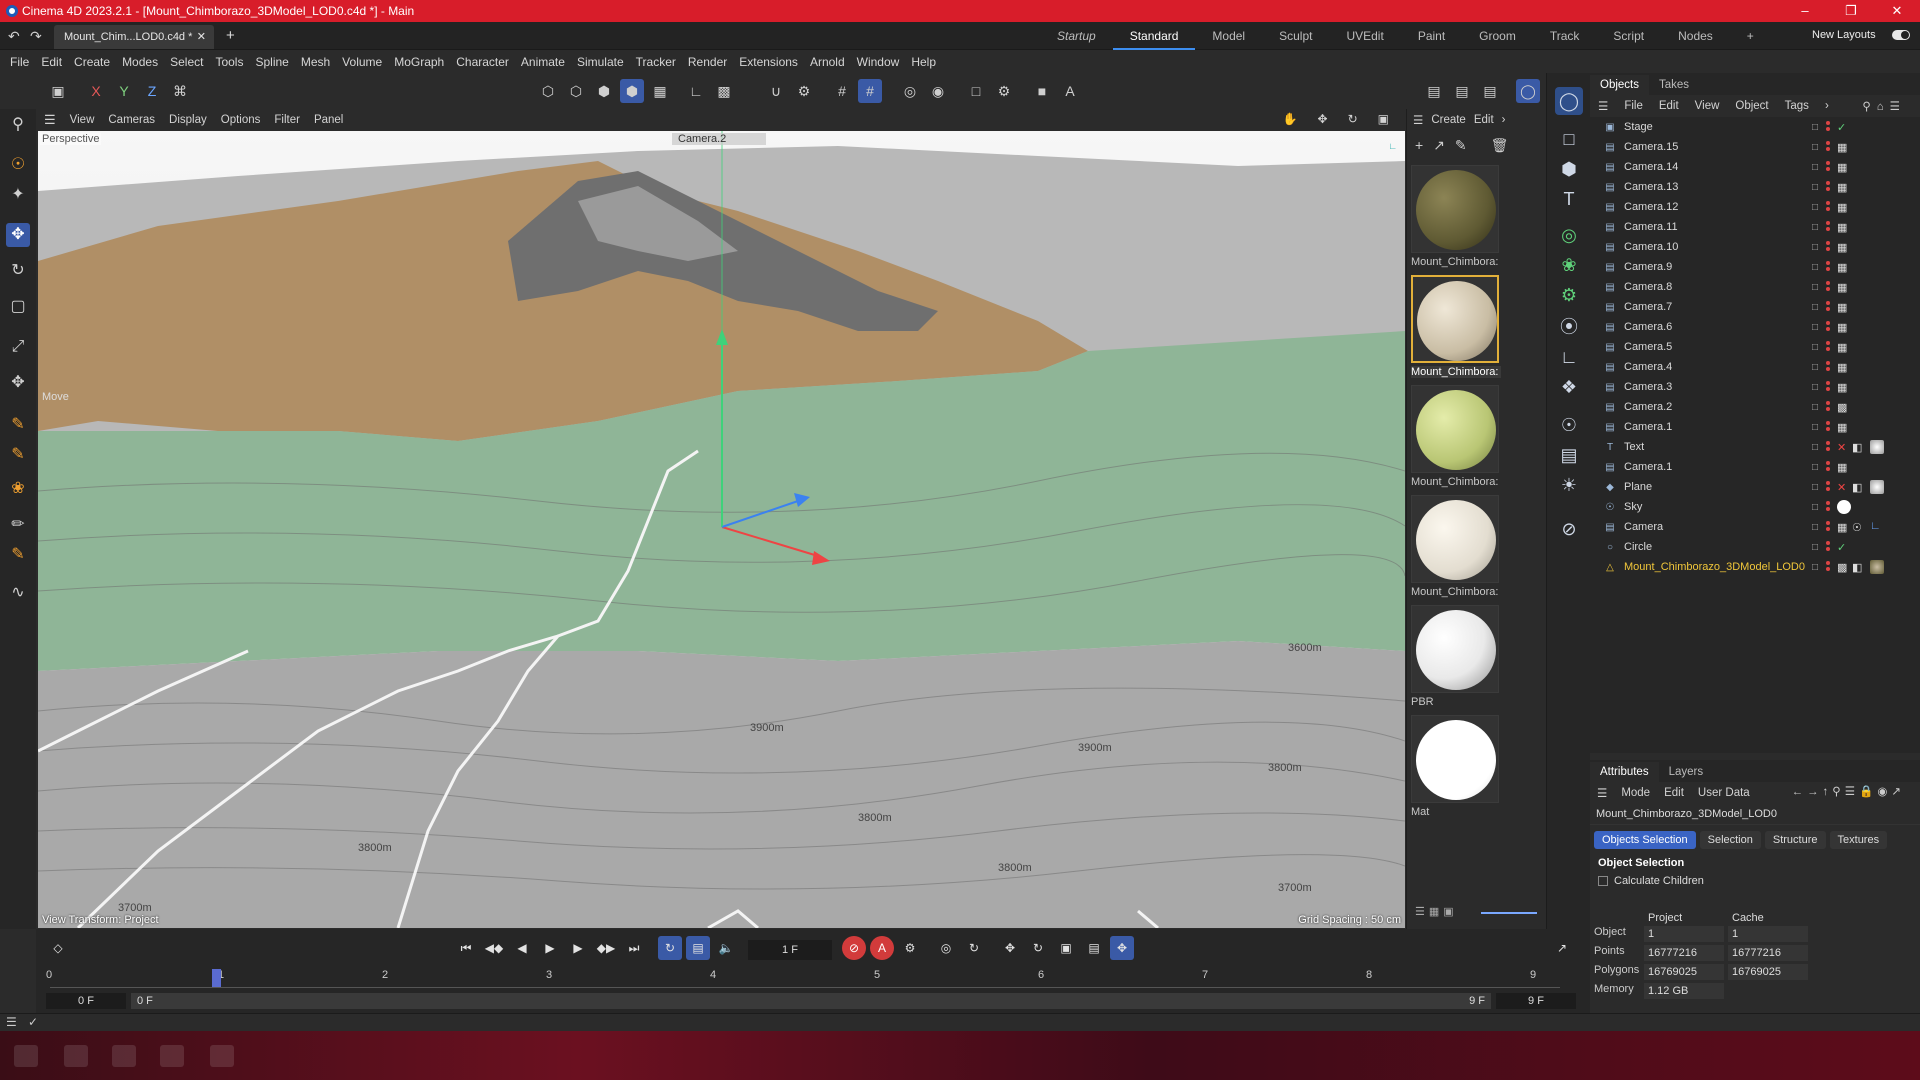 This screenshot has height=1080, width=1920. Describe the element at coordinates (315, 62) in the screenshot. I see `menu-mesh: Mesh` at that location.